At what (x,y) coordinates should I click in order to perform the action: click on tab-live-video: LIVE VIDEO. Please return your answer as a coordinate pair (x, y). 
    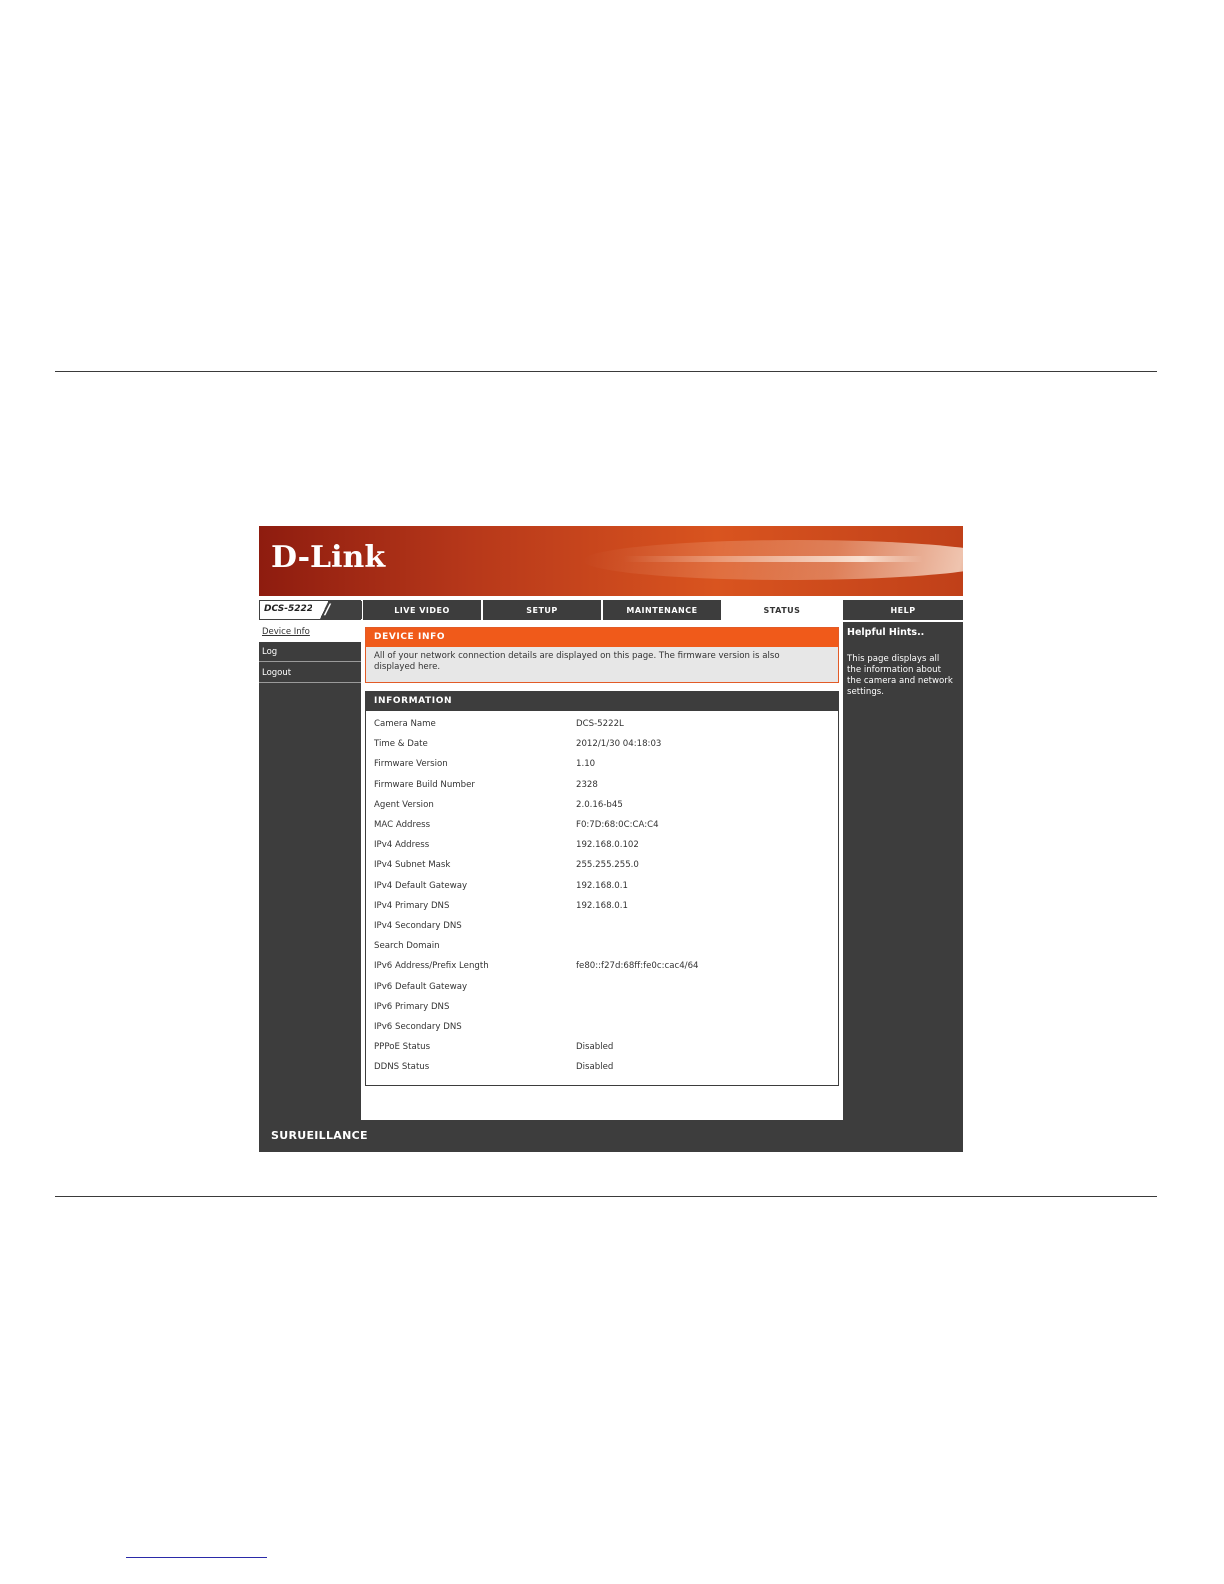
    Looking at the image, I should click on (422, 610).